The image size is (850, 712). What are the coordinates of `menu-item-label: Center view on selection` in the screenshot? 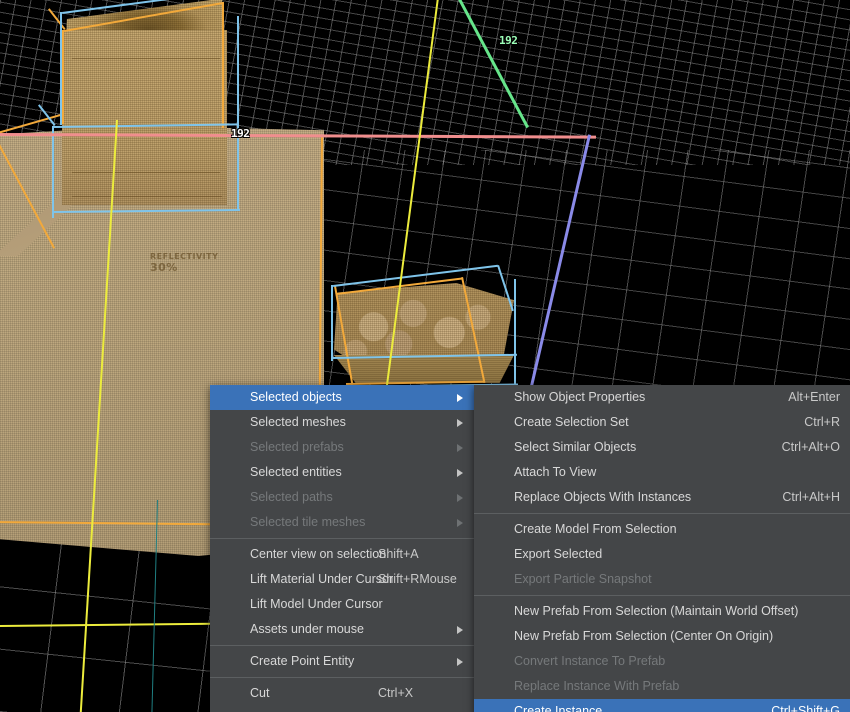 It's located at (318, 554).